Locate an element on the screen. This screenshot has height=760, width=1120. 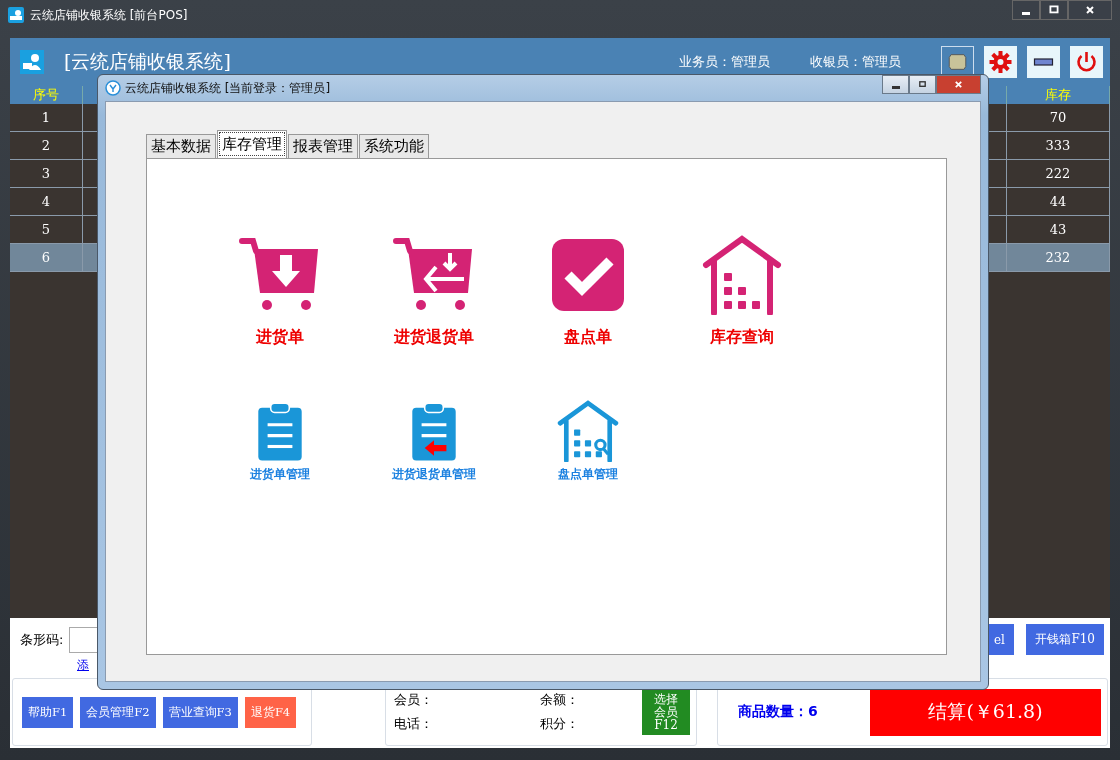
close-button is located at coordinates (1090, 10).